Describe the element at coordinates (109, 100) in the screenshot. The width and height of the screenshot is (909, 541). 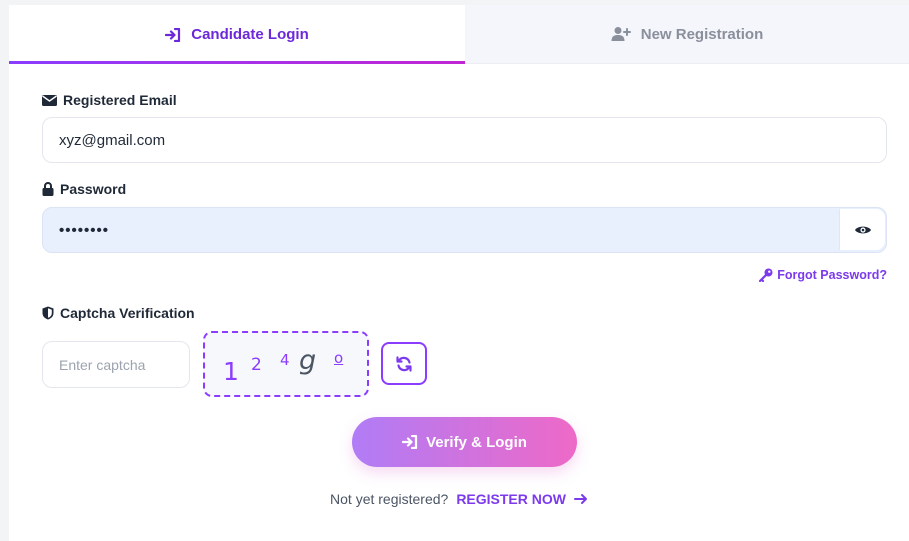
I see `email-label: Registered Email` at that location.